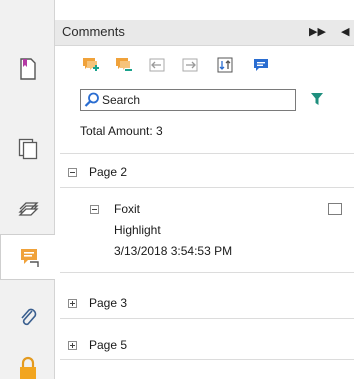  I want to click on export-comments-icon, so click(190, 65).